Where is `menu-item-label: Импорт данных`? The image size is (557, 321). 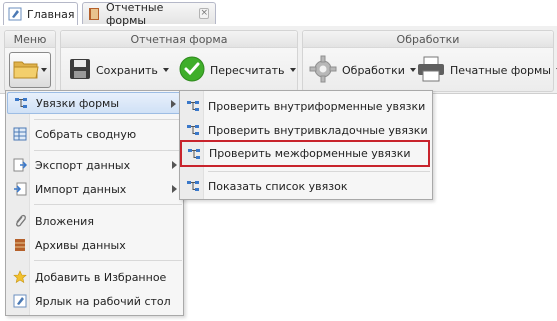
menu-item-label: Импорт данных is located at coordinates (81, 189).